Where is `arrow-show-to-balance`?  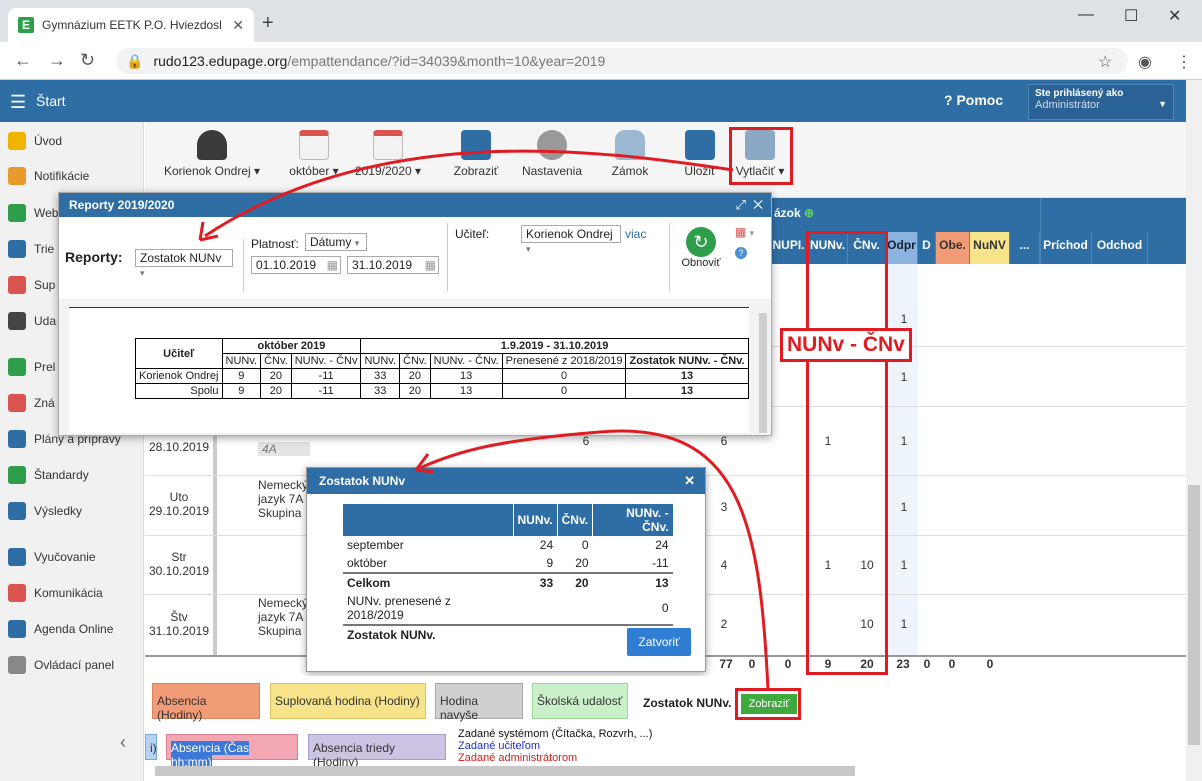 arrow-show-to-balance is located at coordinates (594, 560).